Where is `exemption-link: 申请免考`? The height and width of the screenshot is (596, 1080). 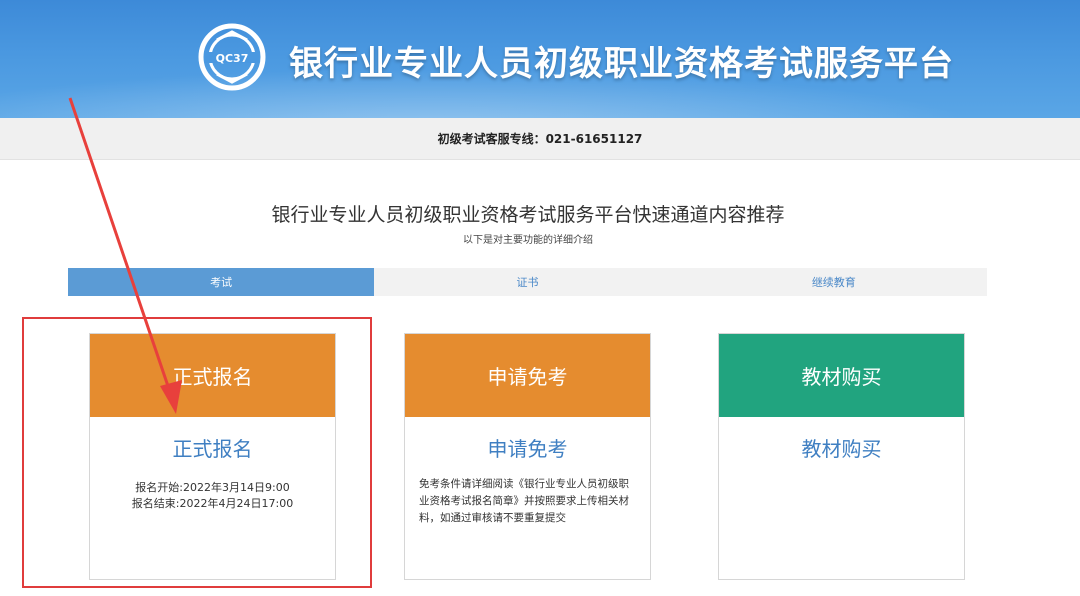
exemption-link: 申请免考 is located at coordinates (527, 447).